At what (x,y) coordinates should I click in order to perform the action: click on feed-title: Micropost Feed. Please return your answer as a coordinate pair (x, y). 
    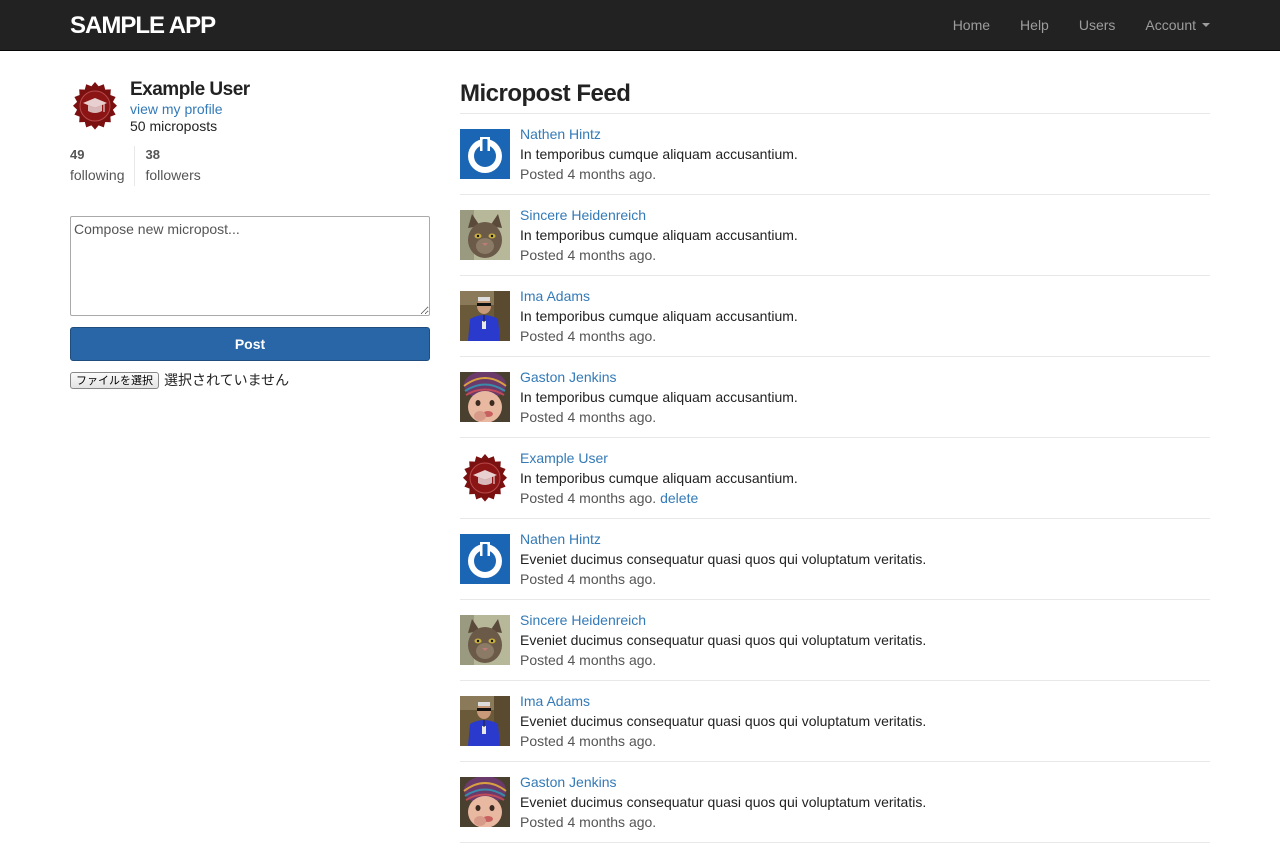
    Looking at the image, I should click on (835, 96).